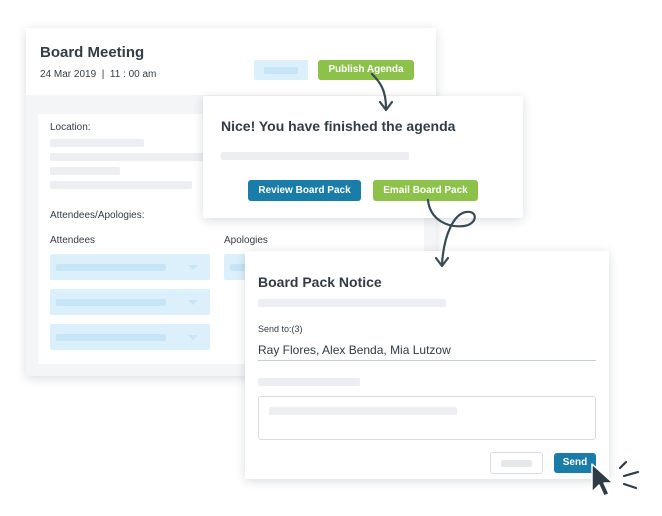  Describe the element at coordinates (338, 126) in the screenshot. I see `finished-message: Nice! You have finished the agenda` at that location.